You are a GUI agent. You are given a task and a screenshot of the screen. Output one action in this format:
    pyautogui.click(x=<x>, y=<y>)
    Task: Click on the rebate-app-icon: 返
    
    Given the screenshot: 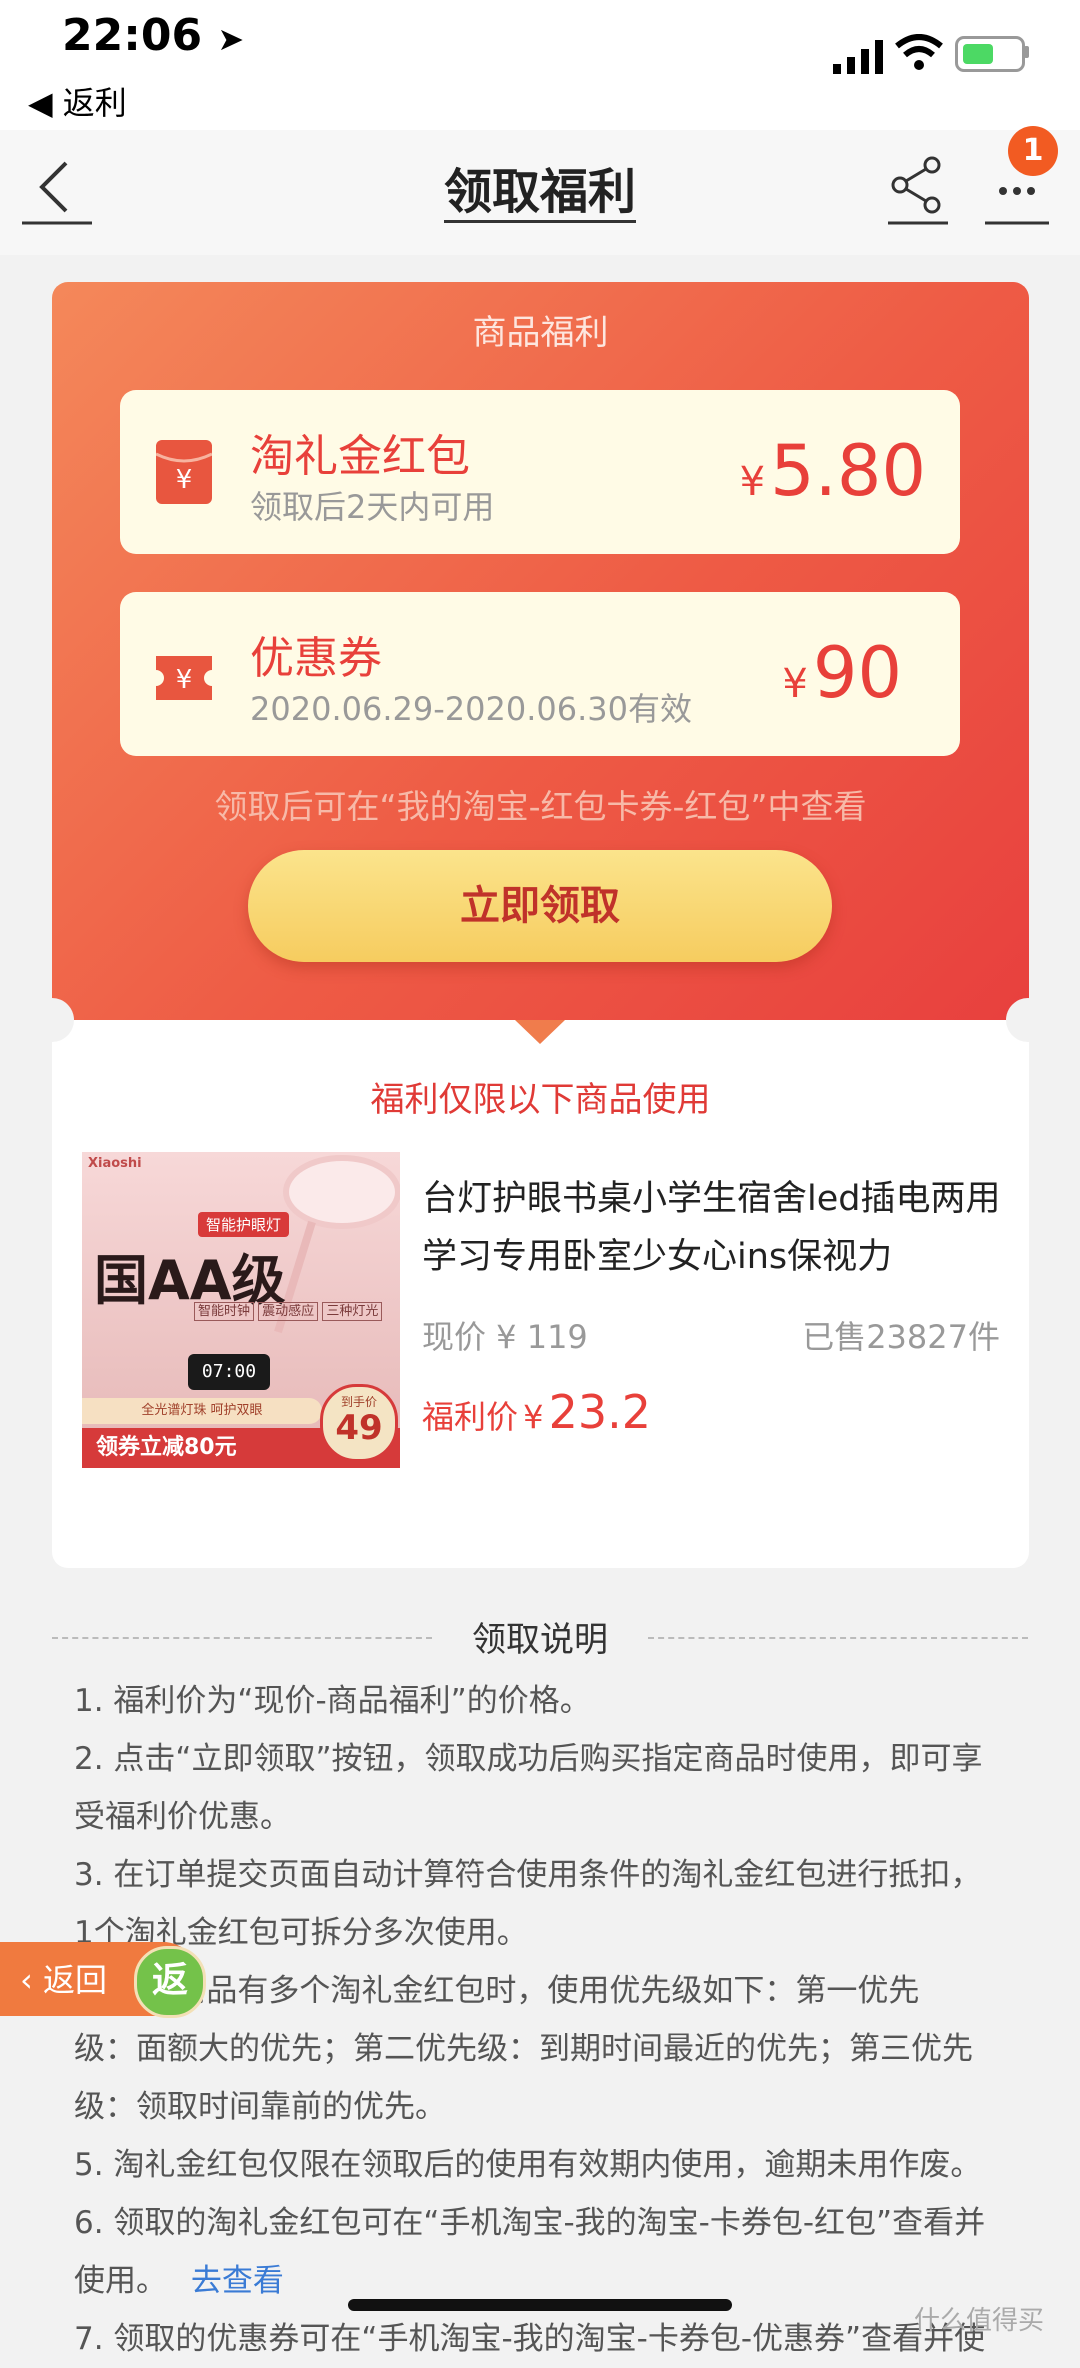 What is the action you would take?
    pyautogui.click(x=170, y=1982)
    